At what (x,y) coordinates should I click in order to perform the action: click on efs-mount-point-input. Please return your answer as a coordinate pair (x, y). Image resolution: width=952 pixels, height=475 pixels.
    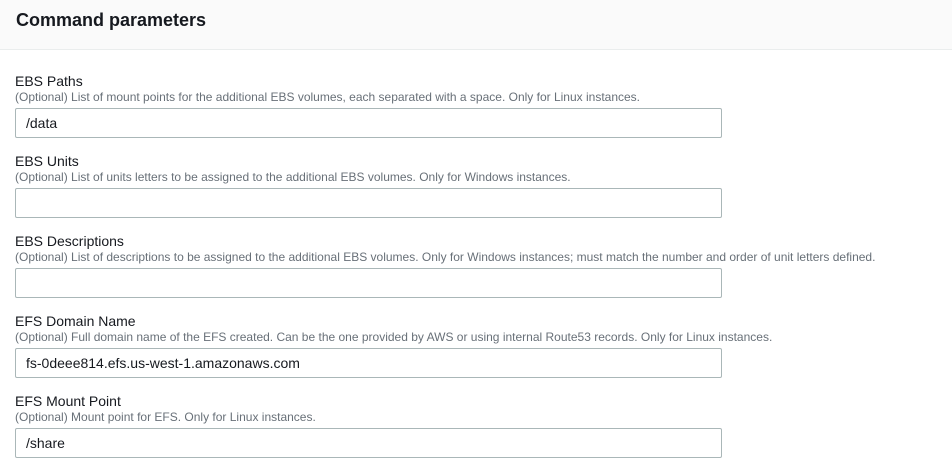
    Looking at the image, I should click on (368, 443).